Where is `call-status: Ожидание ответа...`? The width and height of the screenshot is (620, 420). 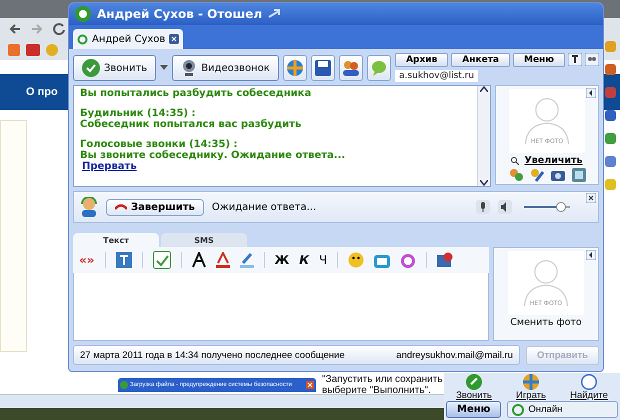 call-status: Ожидание ответа... is located at coordinates (264, 207).